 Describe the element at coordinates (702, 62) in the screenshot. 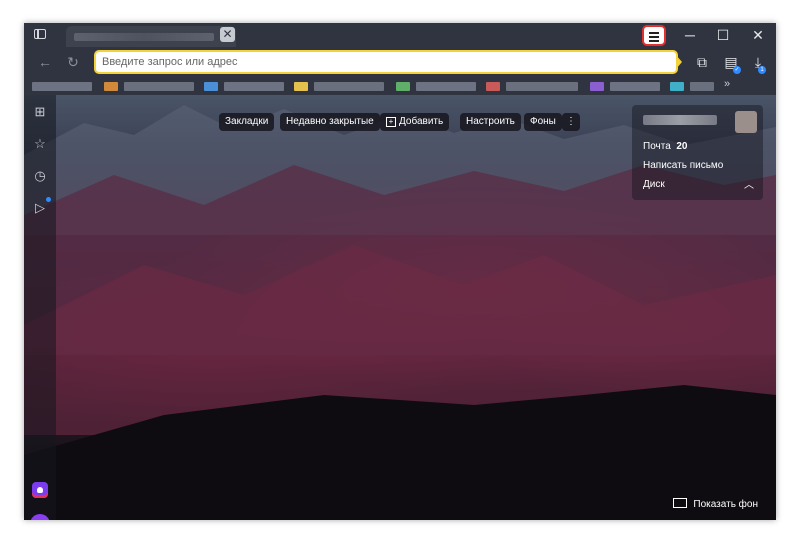

I see `translate-icon: ⧉` at that location.